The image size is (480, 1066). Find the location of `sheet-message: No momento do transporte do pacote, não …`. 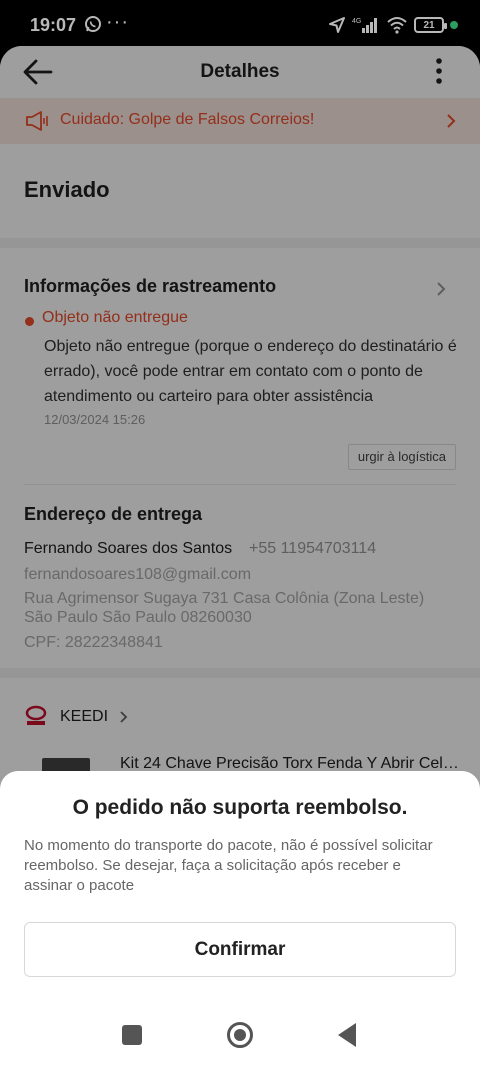

sheet-message: No momento do transporte do pacote, não … is located at coordinates (228, 865).